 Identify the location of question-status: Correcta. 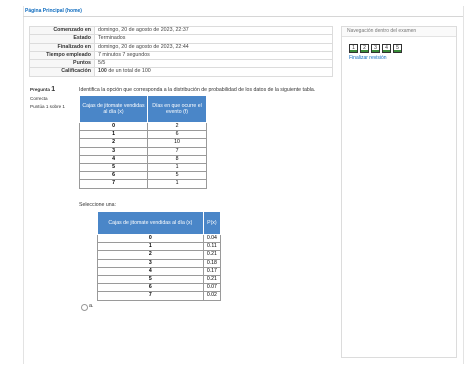
(39, 98).